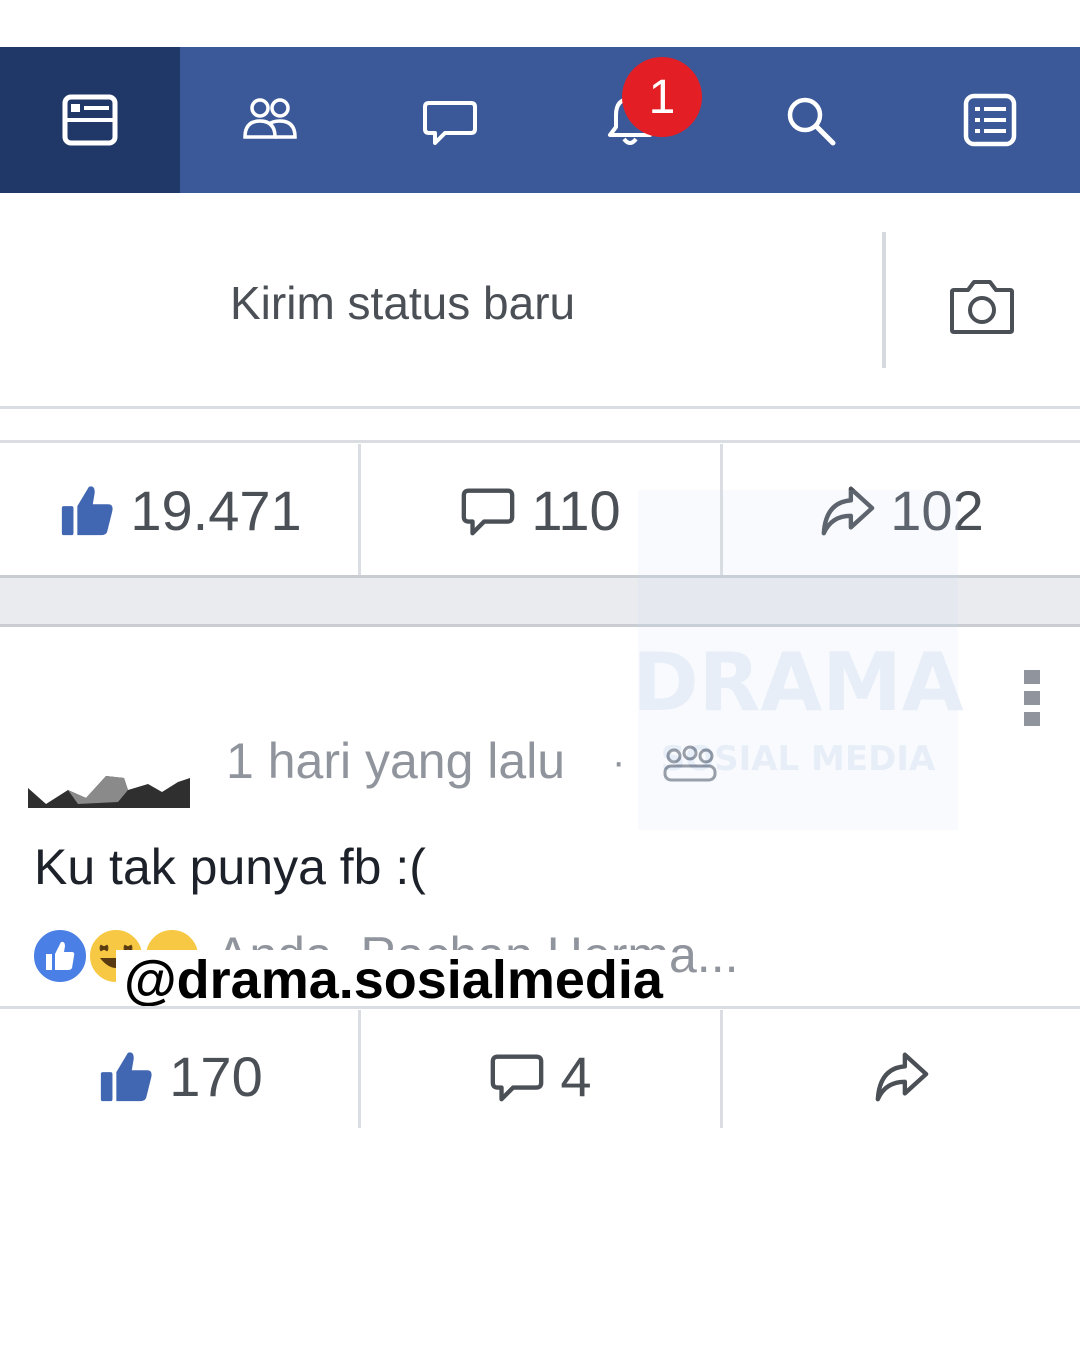 The height and width of the screenshot is (1350, 1080). I want to click on menu-icon, so click(990, 120).